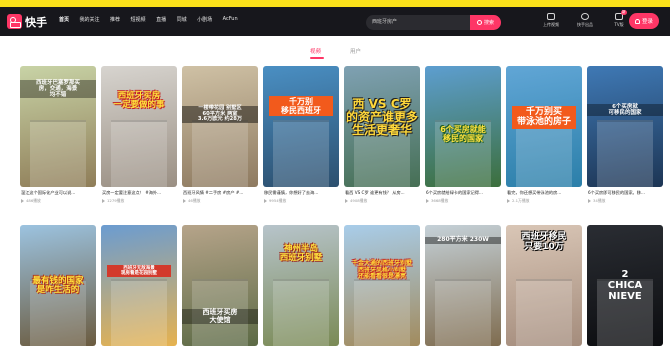 The height and width of the screenshot is (349, 670). What do you see at coordinates (637, 21) in the screenshot?
I see `user-icon` at bounding box center [637, 21].